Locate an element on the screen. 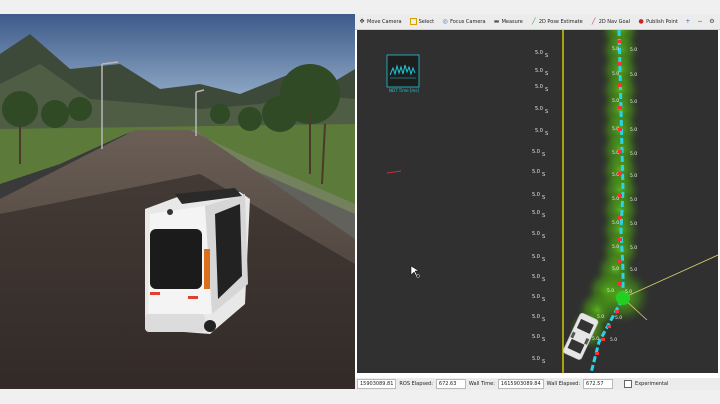 The image size is (720, 404). wall-elapsed-field: 672.57 is located at coordinates (598, 384).